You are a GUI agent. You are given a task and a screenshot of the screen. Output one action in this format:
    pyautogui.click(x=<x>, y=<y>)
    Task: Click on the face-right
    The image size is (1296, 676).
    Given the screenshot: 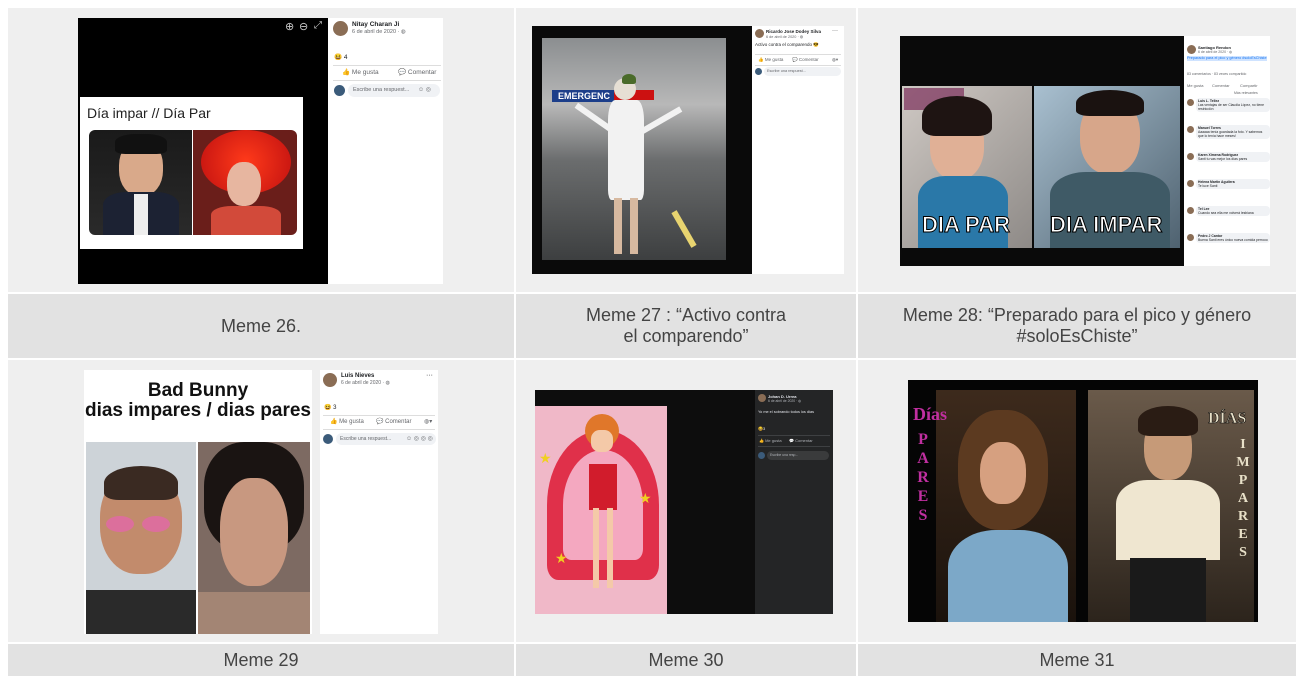 What is the action you would take?
    pyautogui.click(x=254, y=538)
    